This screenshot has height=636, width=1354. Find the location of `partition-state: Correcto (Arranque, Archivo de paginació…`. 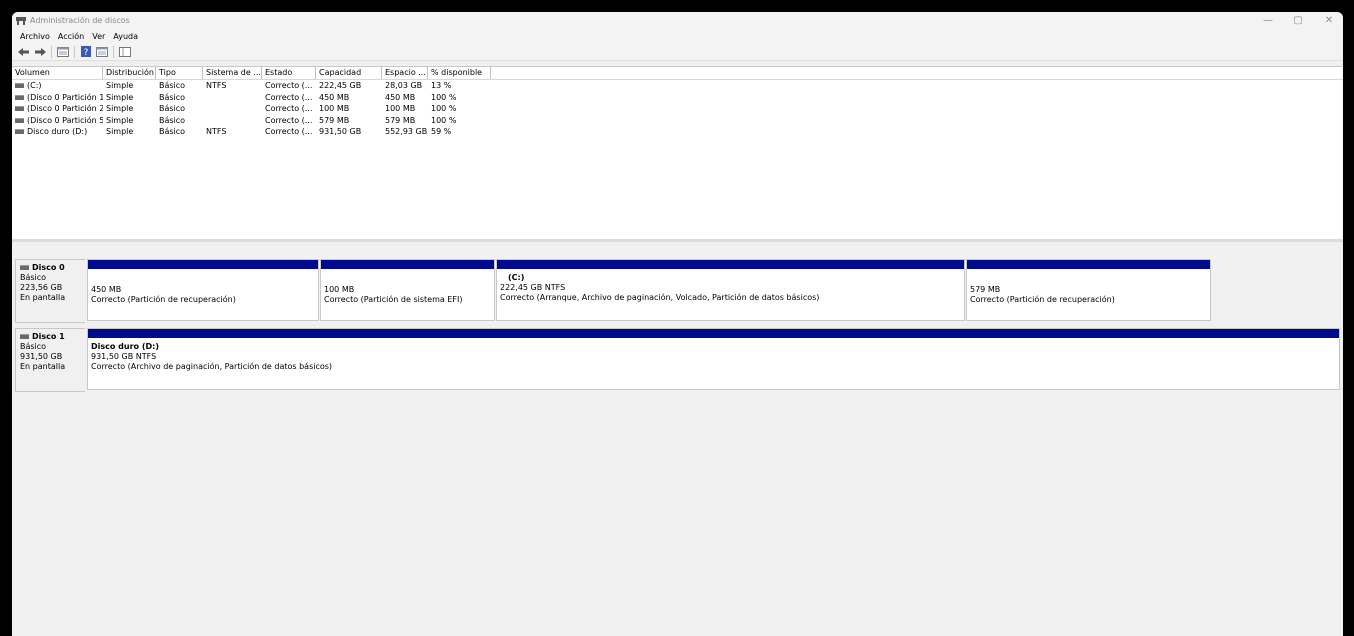

partition-state: Correcto (Arranque, Archivo de paginació… is located at coordinates (660, 297).